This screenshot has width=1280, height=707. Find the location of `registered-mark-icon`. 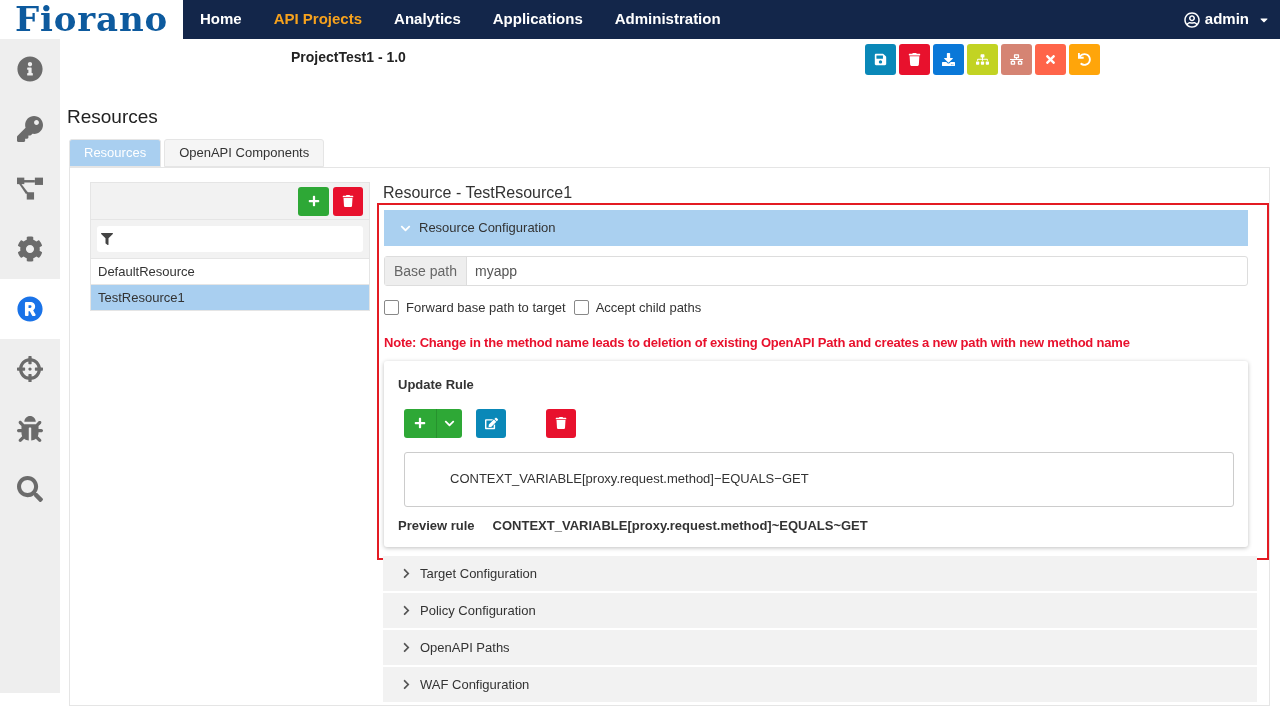

registered-mark-icon is located at coordinates (30, 309).